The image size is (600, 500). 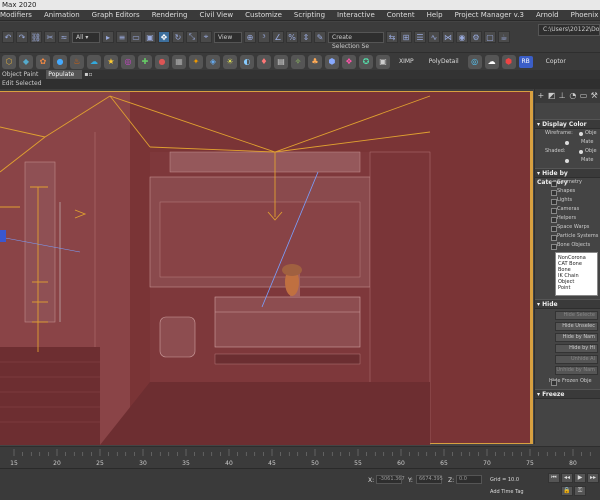 I want to click on plugin-icon-20: ⬢, so click(x=332, y=61).